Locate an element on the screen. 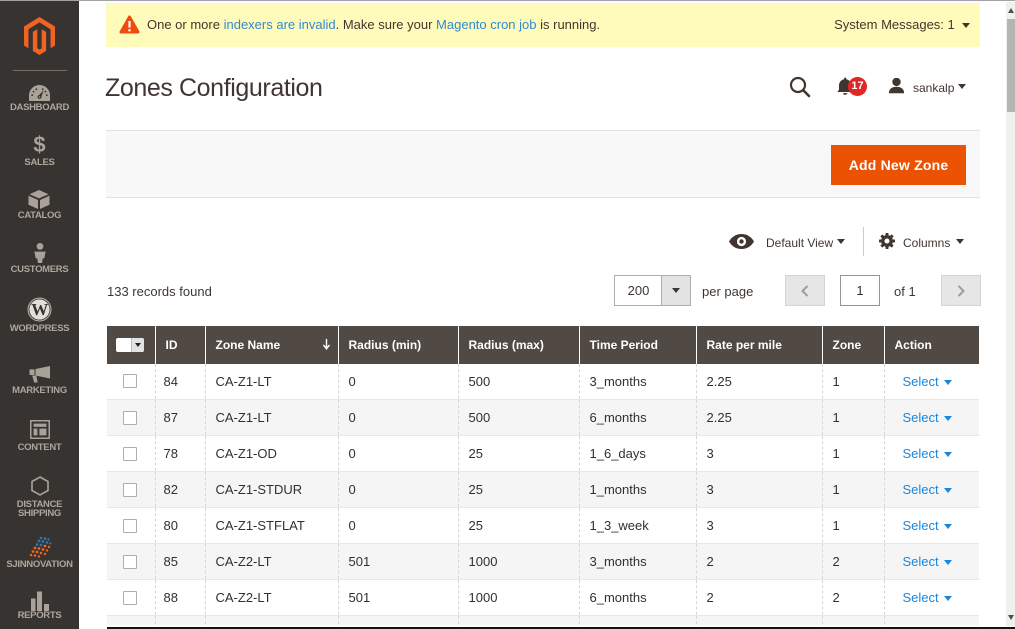 The width and height of the screenshot is (1015, 629). svg-text: W is located at coordinates (39, 309).